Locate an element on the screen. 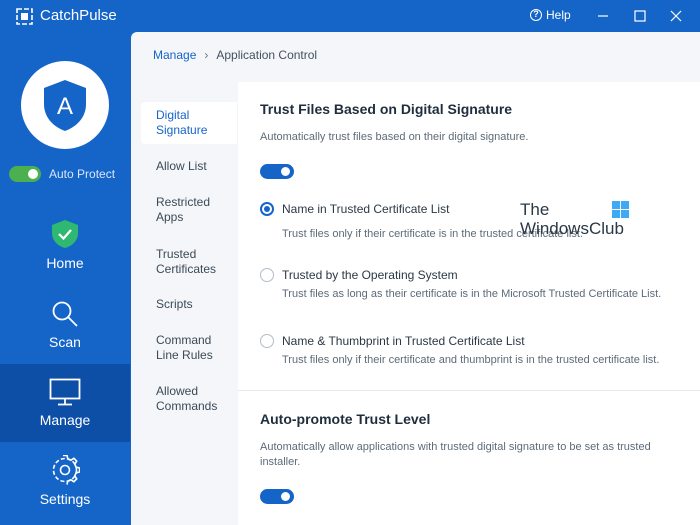 The width and height of the screenshot is (700, 525). subnav-allow-list: Allow List is located at coordinates (189, 166).